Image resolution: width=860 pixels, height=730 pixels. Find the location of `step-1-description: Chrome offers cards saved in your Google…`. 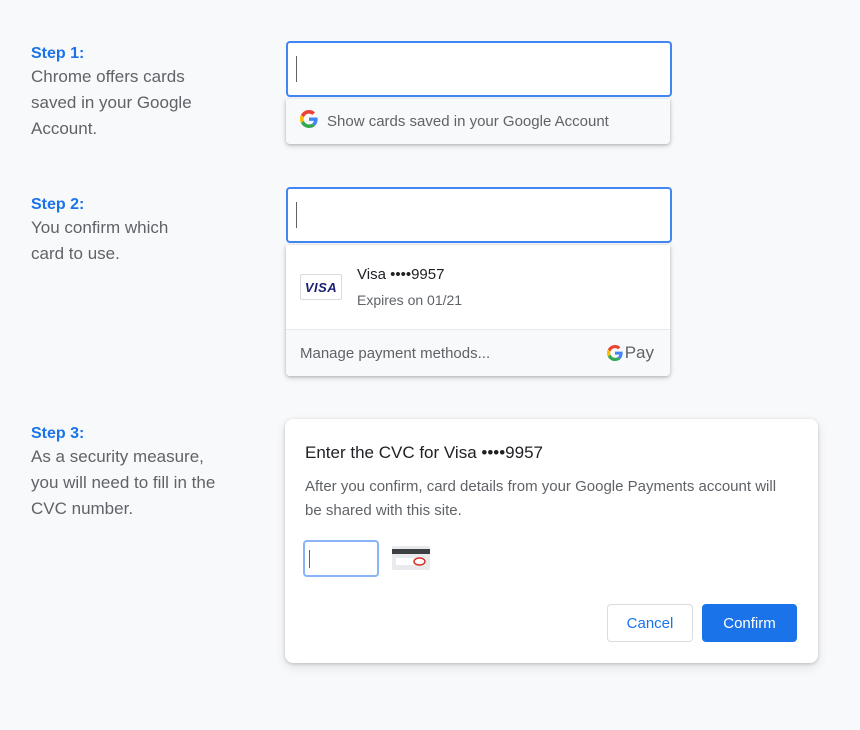

step-1-description: Chrome offers cards saved in your Google… is located at coordinates (111, 102).